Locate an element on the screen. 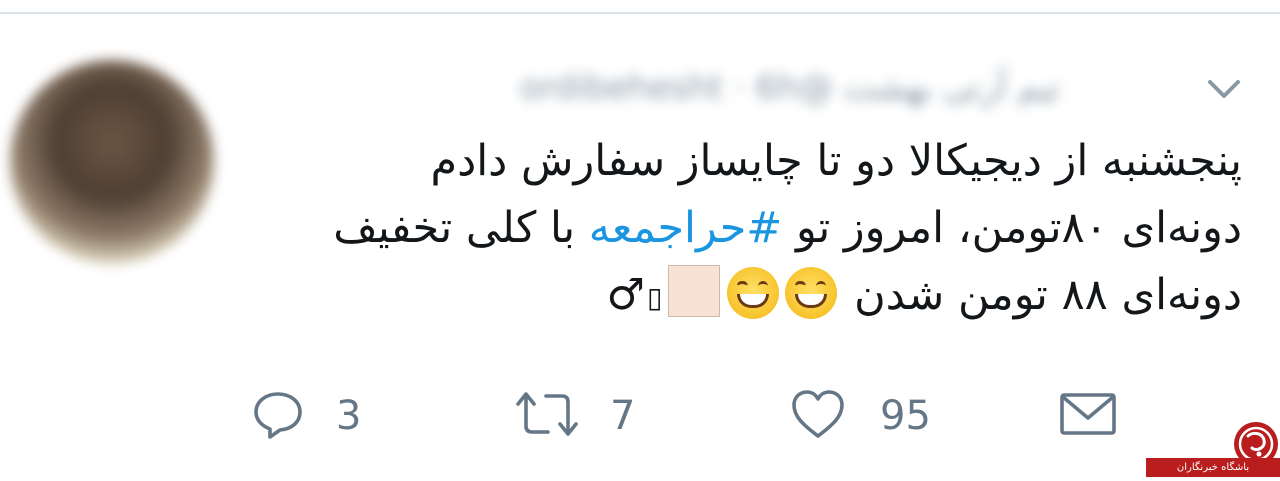  skin-tone-box-icon is located at coordinates (694, 291).